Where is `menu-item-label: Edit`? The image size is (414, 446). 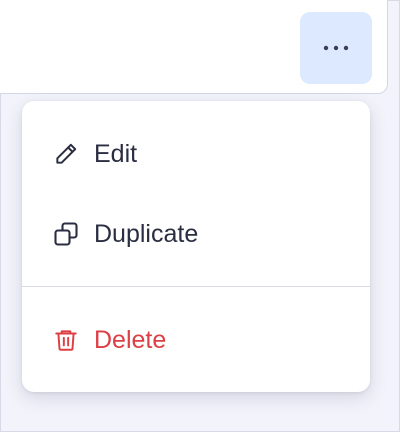
menu-item-label: Edit is located at coordinates (116, 154).